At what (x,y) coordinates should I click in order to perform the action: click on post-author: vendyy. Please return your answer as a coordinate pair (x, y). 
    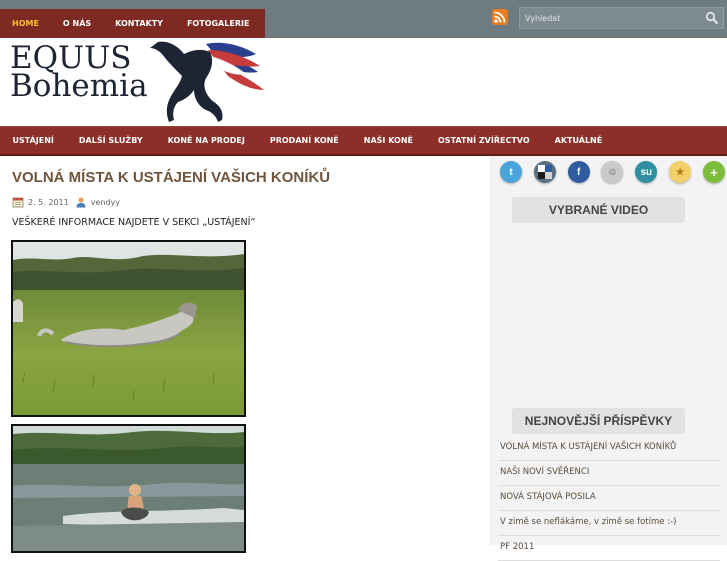
    Looking at the image, I should click on (105, 202).